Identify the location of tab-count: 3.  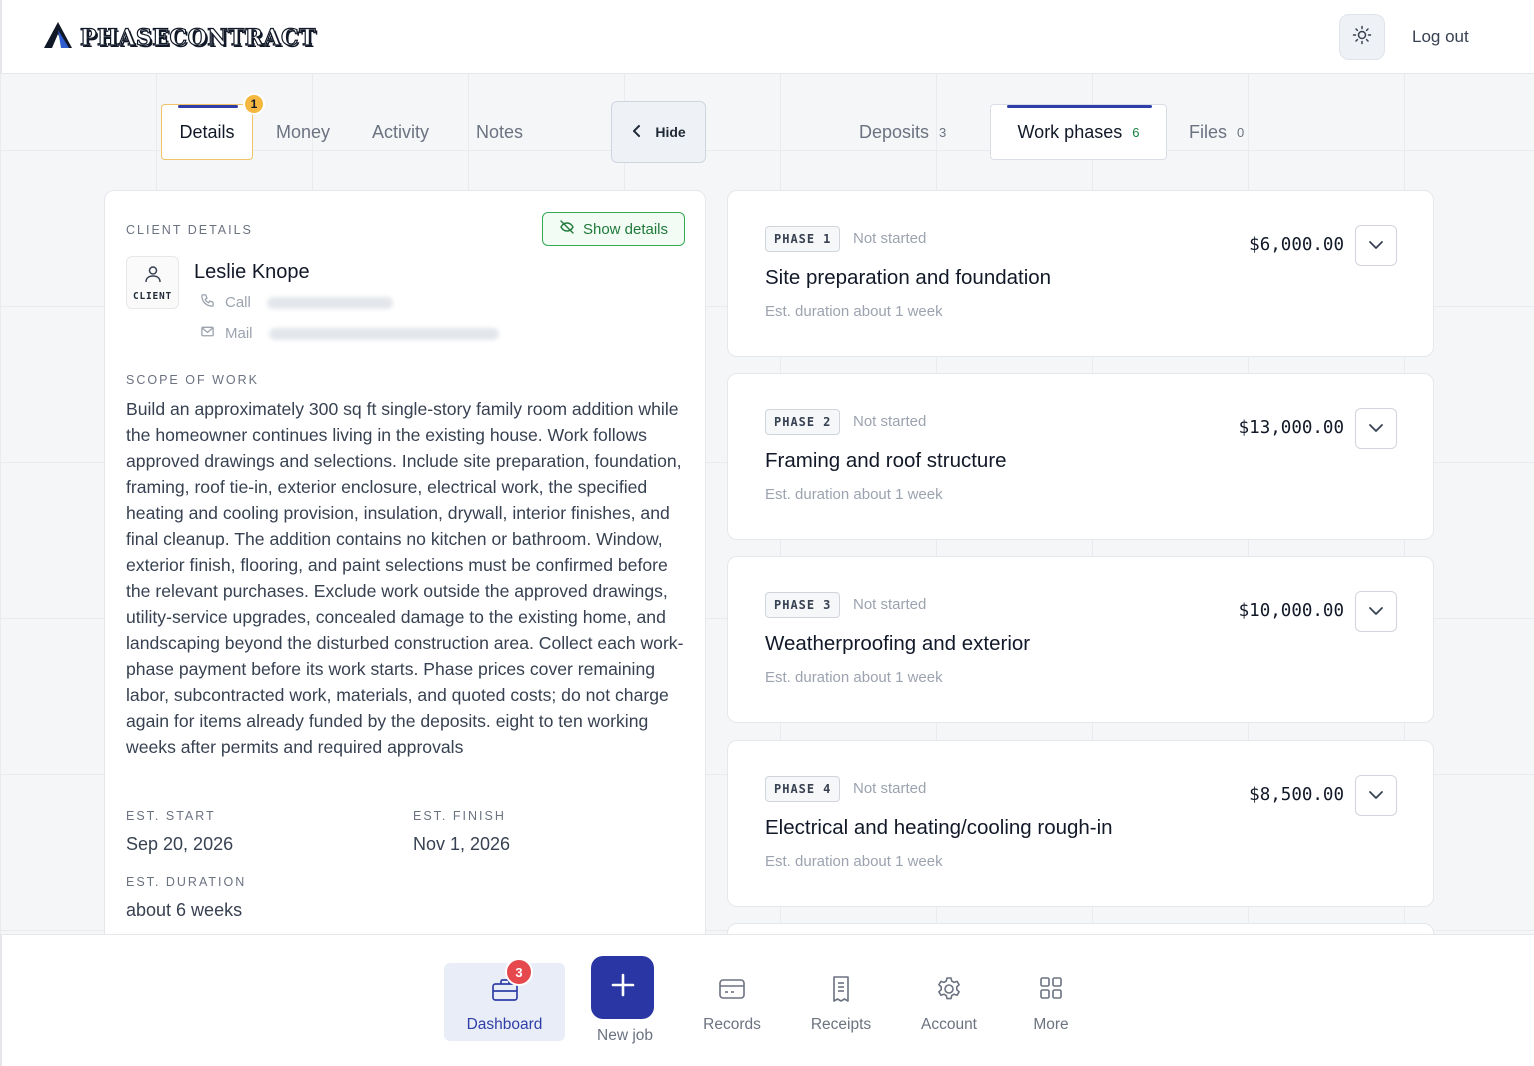
(943, 132).